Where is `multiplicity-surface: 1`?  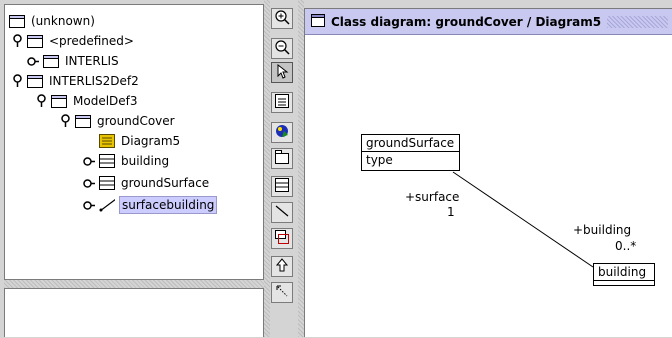
multiplicity-surface: 1 is located at coordinates (451, 212).